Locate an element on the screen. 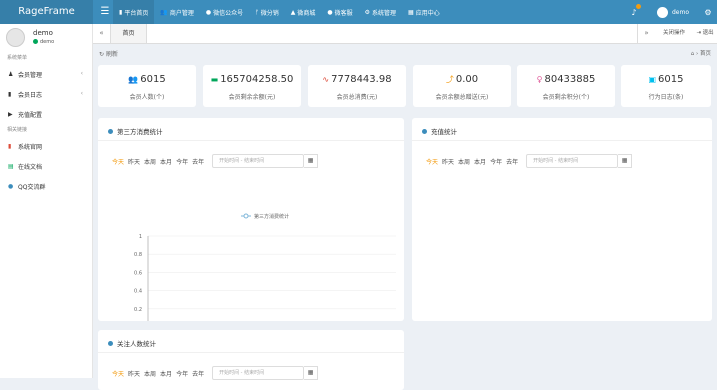 Image resolution: width=717 pixels, height=390 pixels. sidebar-section-links: 相关链接 is located at coordinates (17, 130).